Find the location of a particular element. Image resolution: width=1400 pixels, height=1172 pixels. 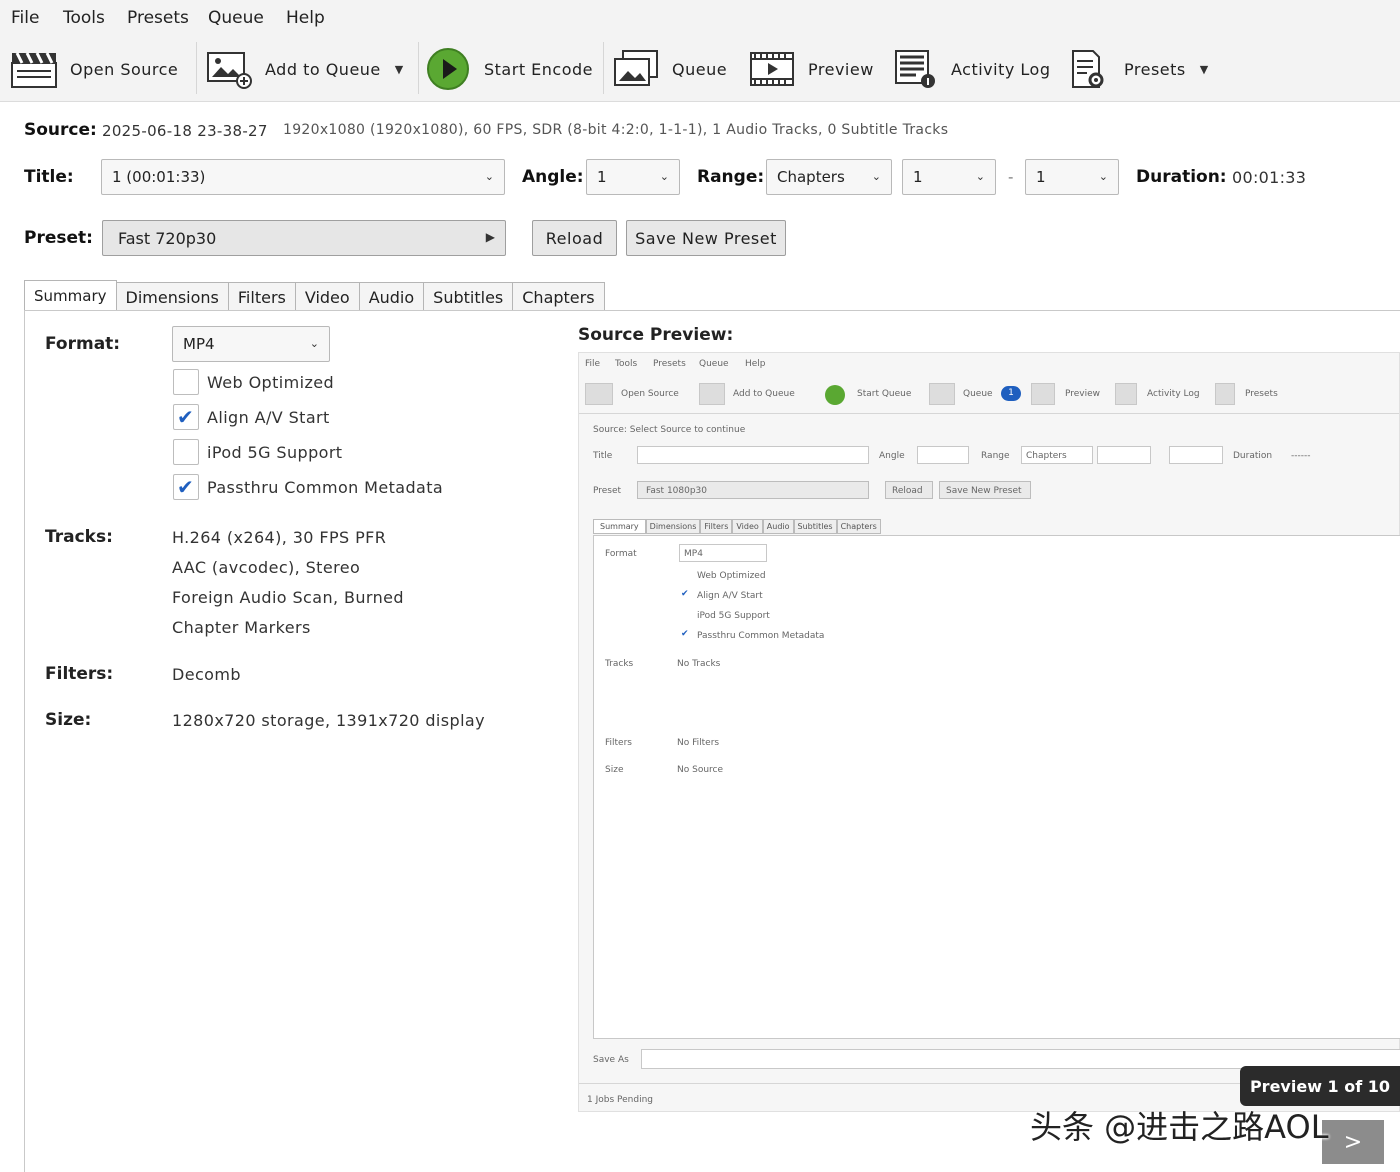

mini-checkmark-icon: ✔ is located at coordinates (685, 634).